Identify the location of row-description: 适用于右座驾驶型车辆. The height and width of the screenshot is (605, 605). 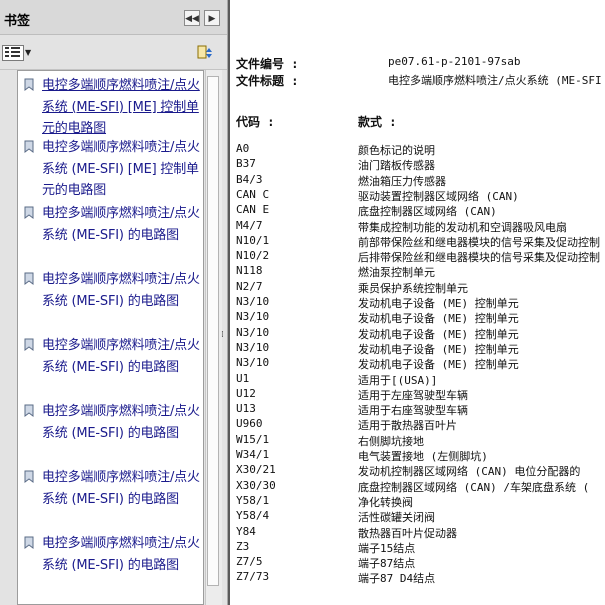
(413, 411).